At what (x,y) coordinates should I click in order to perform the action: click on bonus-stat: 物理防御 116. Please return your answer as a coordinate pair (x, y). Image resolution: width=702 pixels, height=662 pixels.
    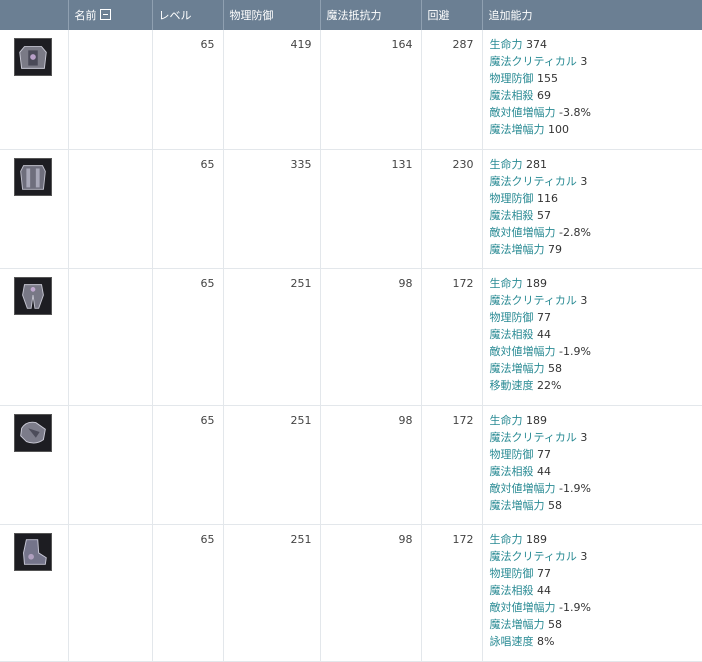
    Looking at the image, I should click on (596, 198).